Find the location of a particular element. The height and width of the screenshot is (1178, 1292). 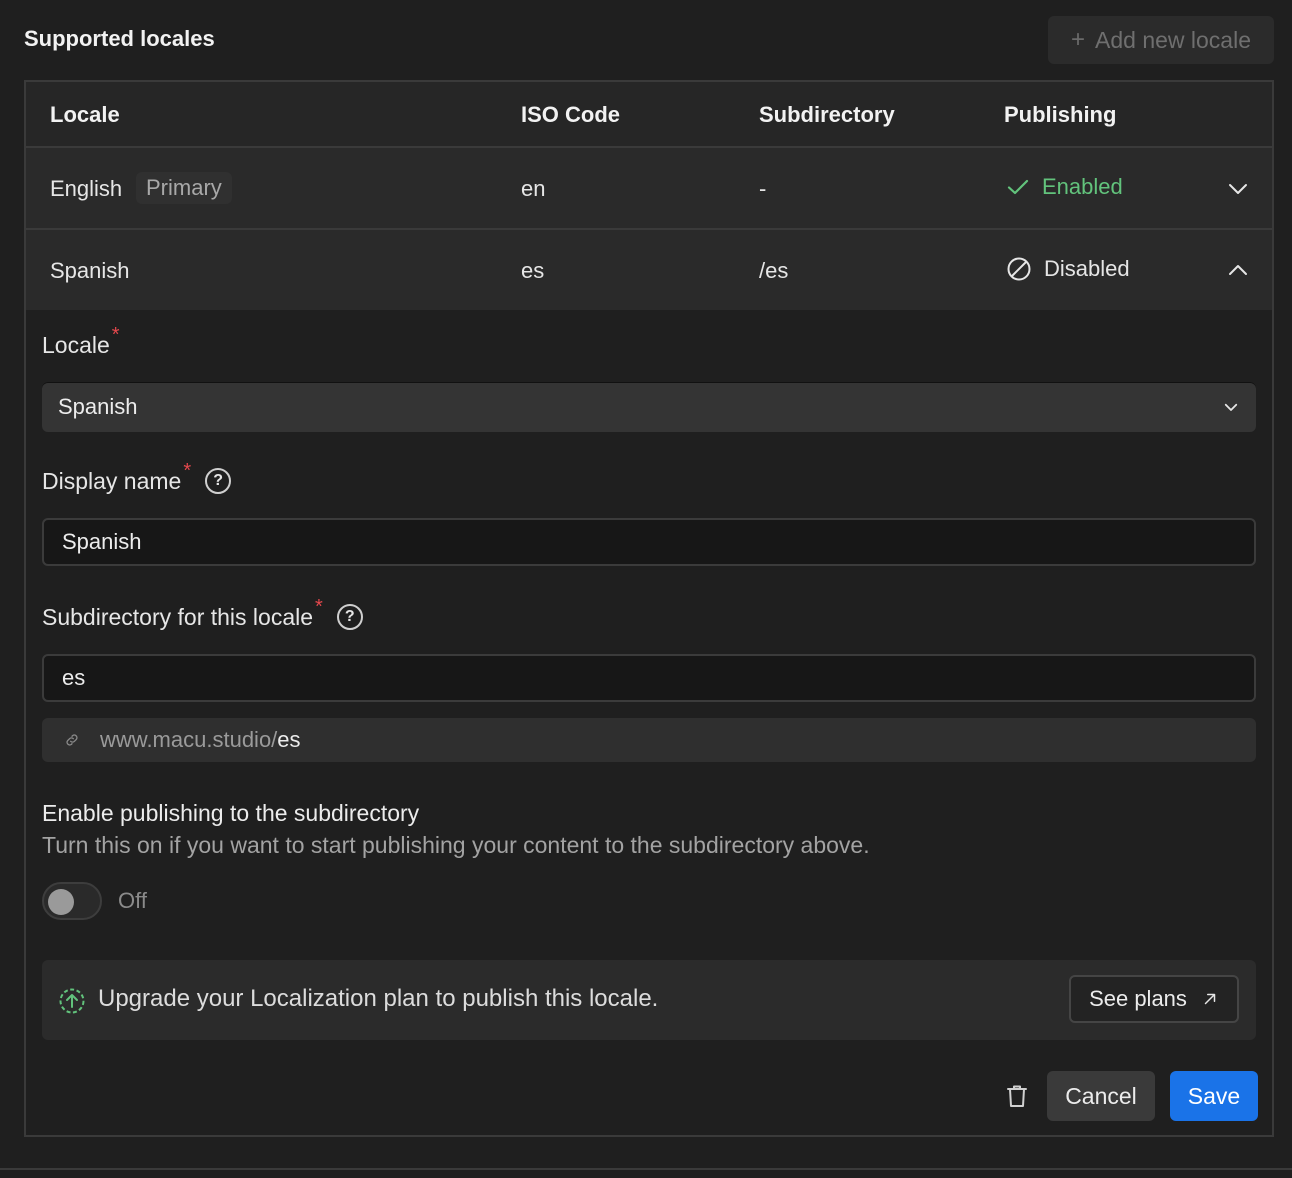

primary-badge: Primary is located at coordinates (184, 188).